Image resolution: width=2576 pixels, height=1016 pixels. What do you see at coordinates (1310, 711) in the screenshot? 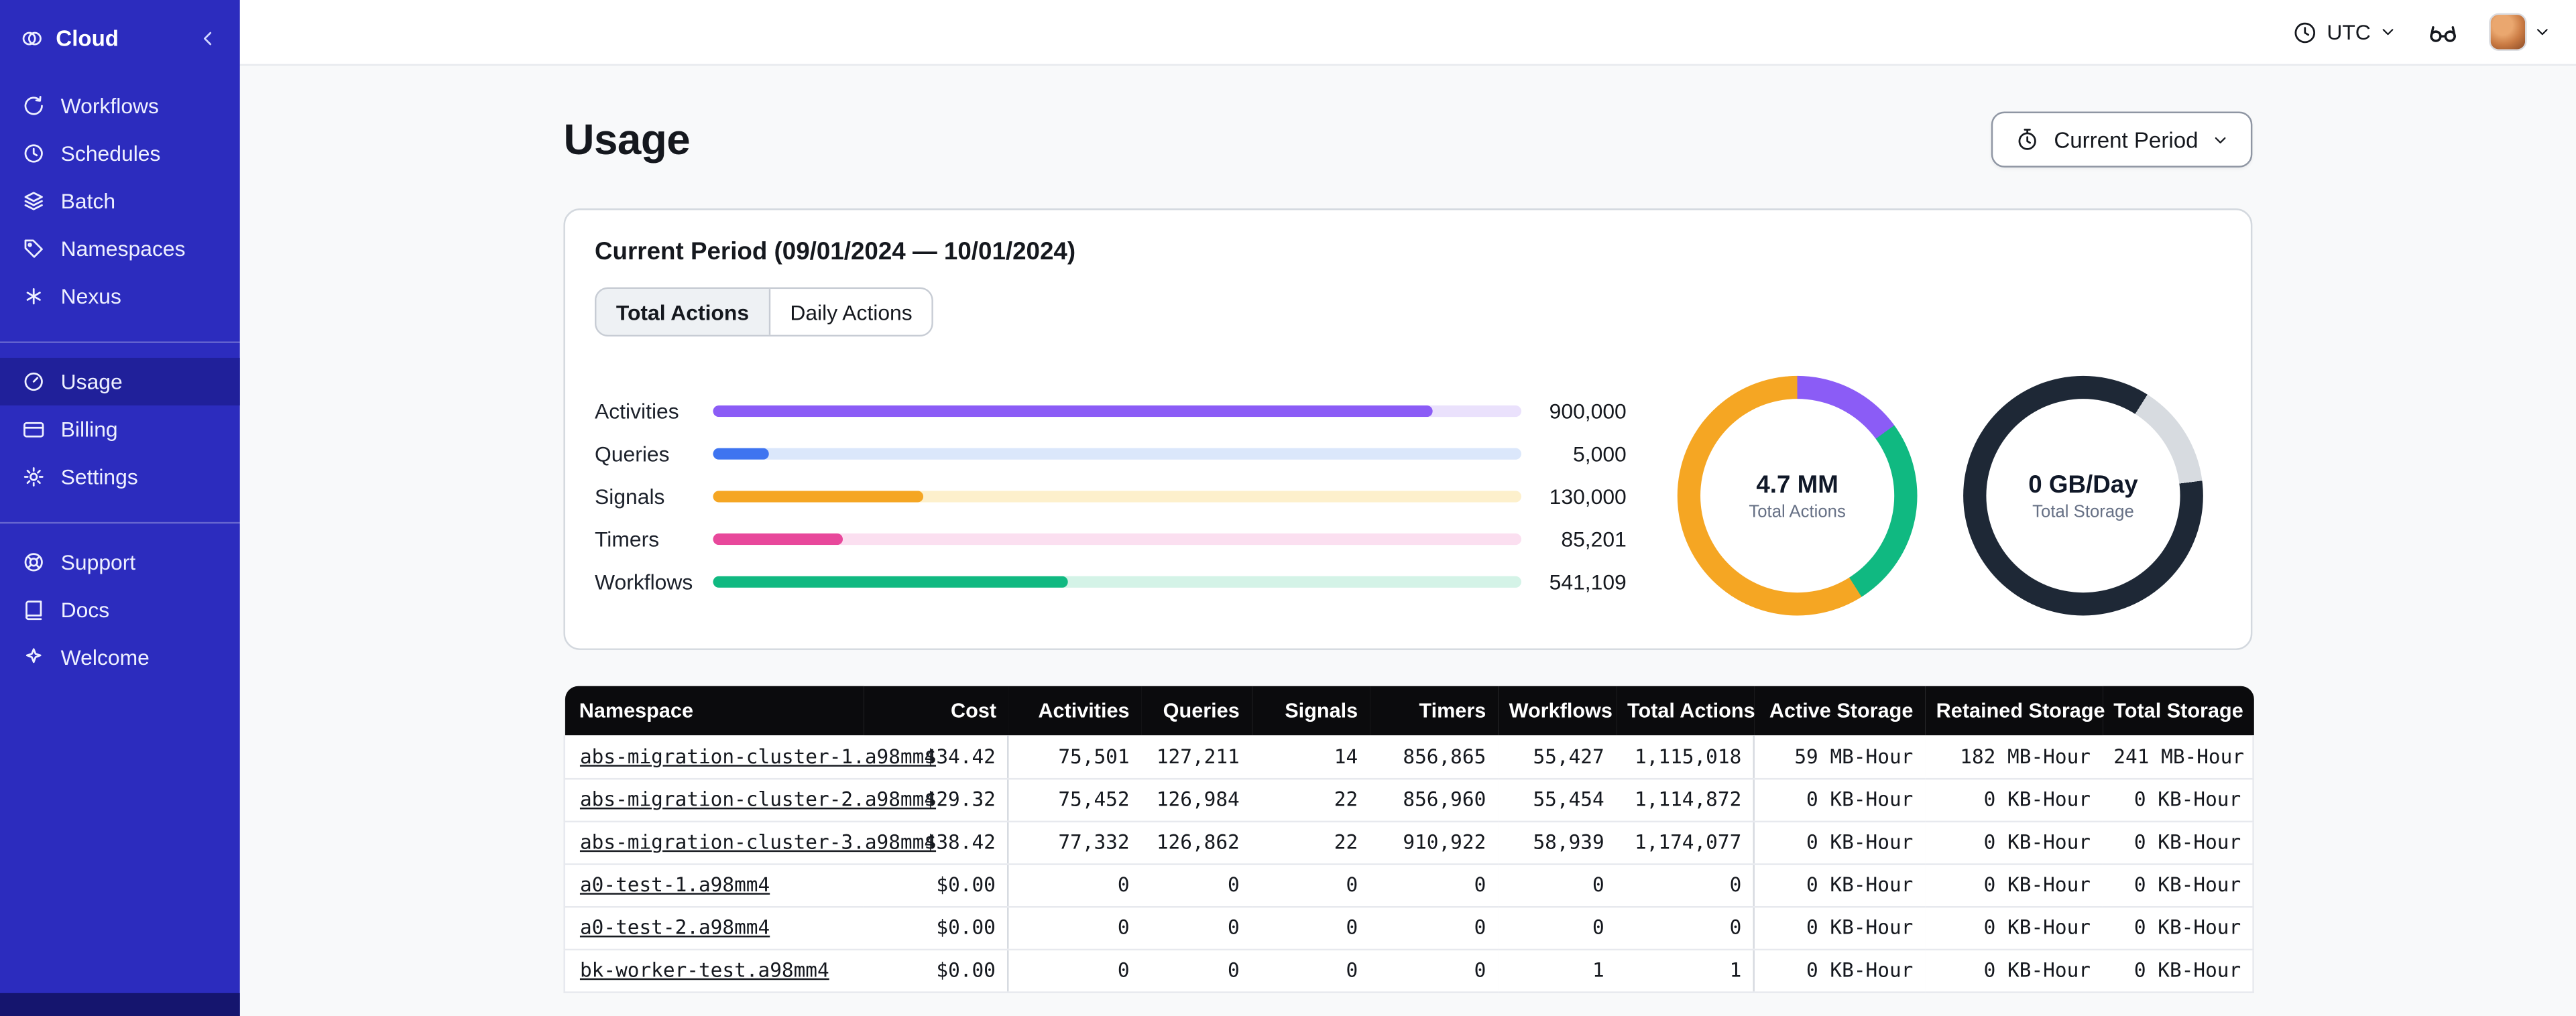
I see `column-header: Signals` at bounding box center [1310, 711].